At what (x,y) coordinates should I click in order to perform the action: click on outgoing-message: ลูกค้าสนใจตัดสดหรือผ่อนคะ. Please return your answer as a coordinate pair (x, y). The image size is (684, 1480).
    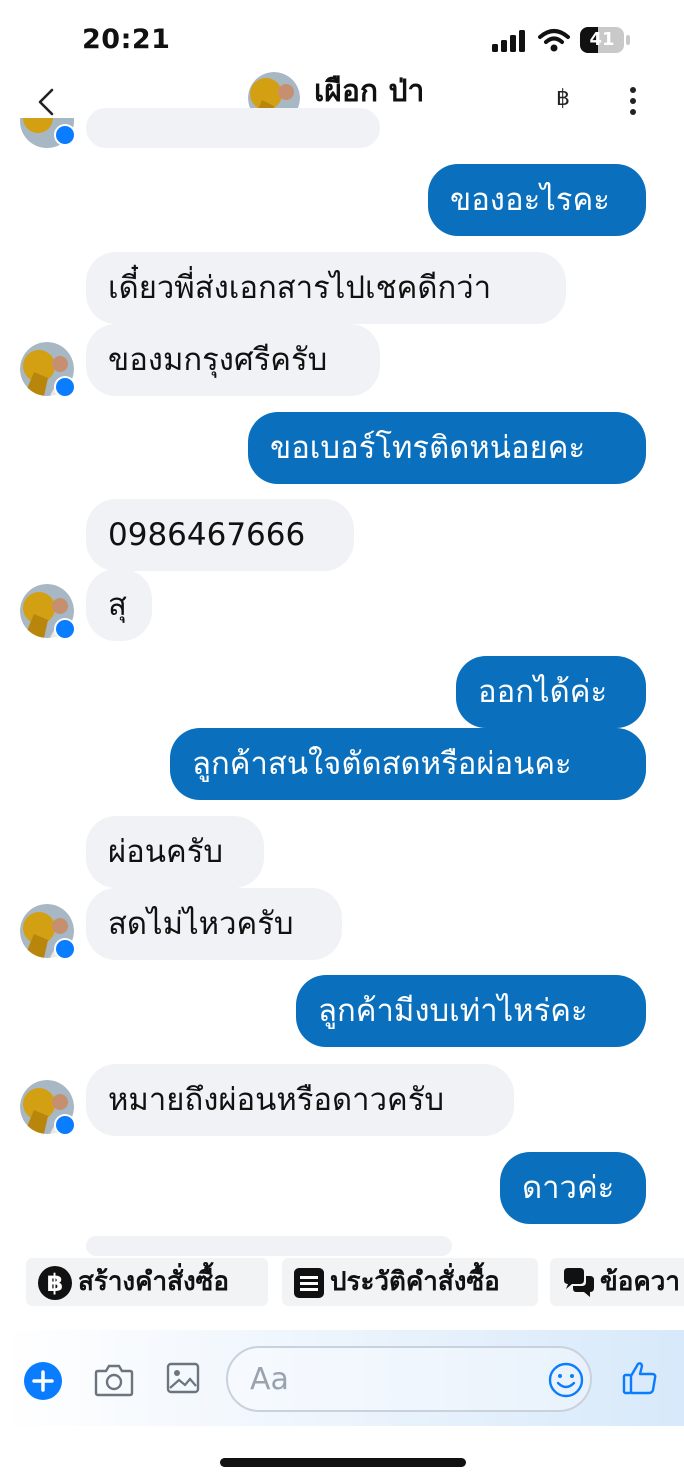
    Looking at the image, I should click on (408, 764).